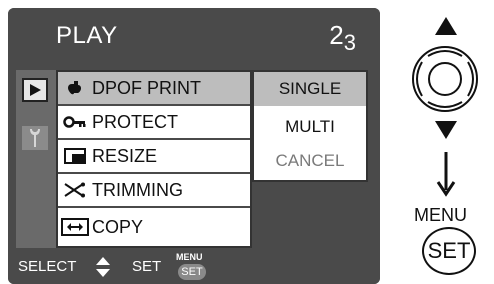  I want to click on wrench-icon, so click(35, 138).